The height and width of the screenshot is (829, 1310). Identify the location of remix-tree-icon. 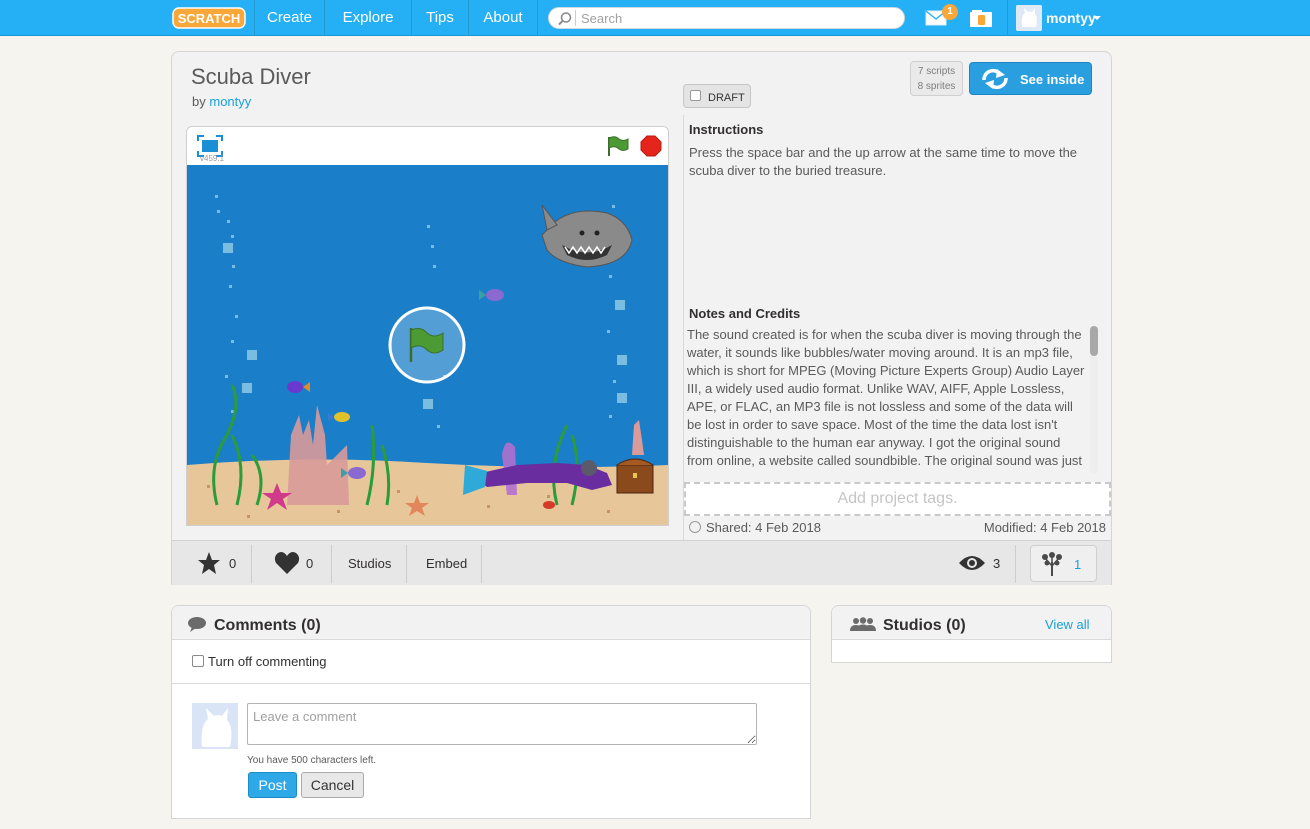
(1052, 564).